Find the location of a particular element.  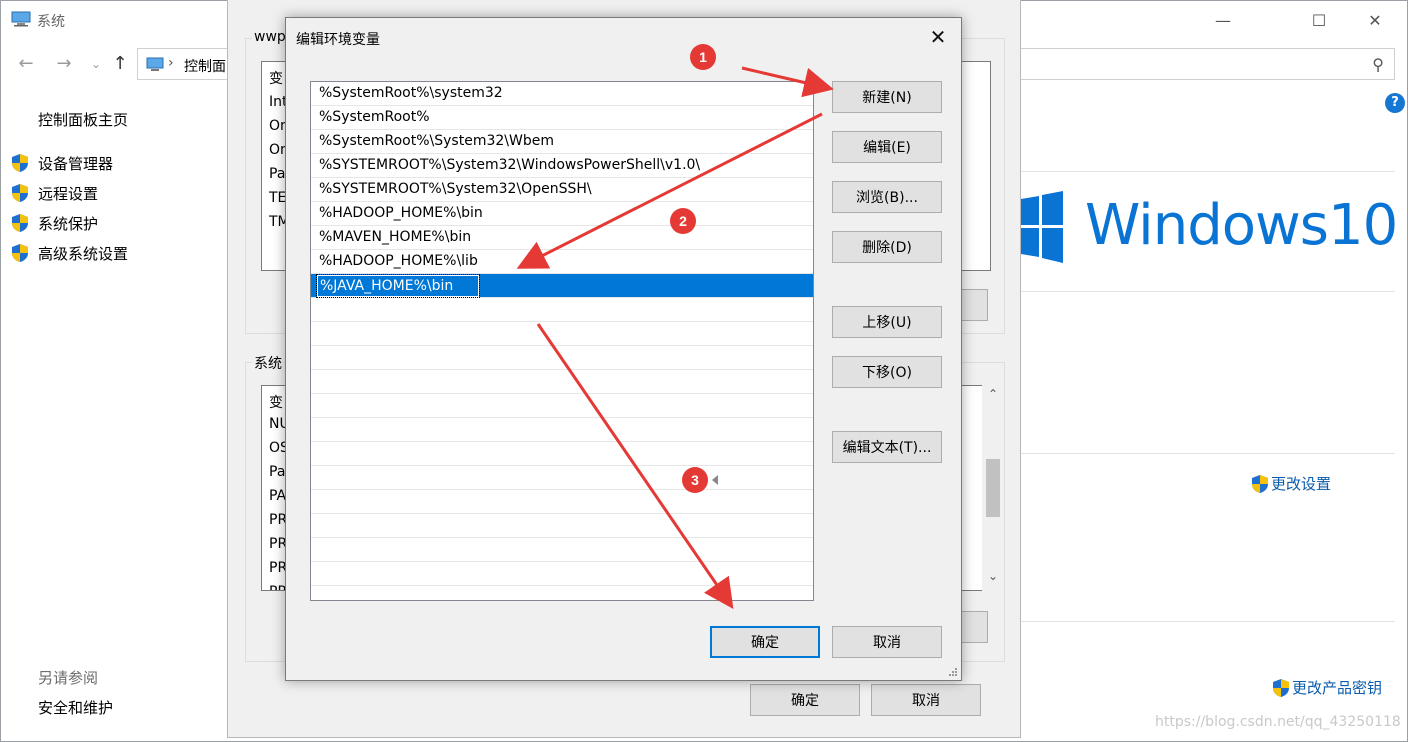

change-settings-label: 更改设置 is located at coordinates (1301, 484).